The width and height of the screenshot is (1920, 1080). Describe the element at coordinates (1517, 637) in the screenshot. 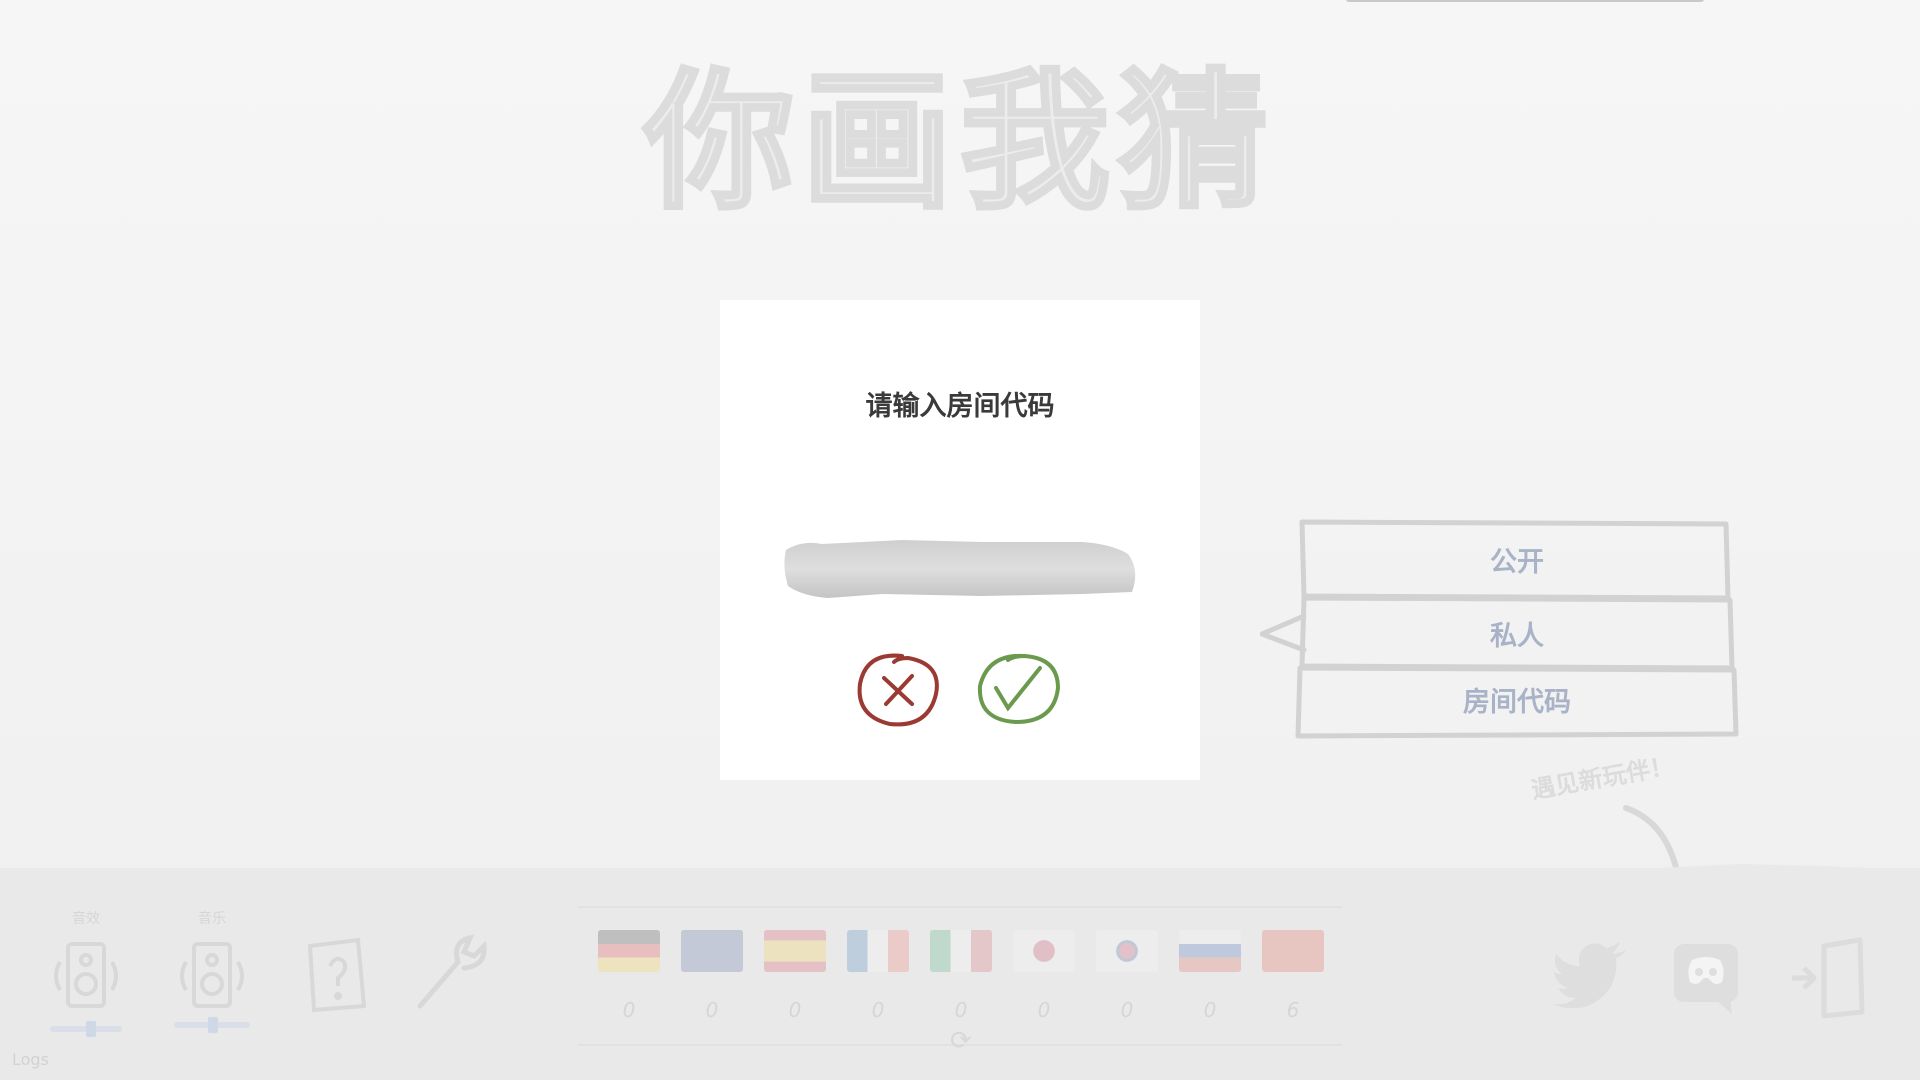

I see `menu-item-private: 私人` at that location.